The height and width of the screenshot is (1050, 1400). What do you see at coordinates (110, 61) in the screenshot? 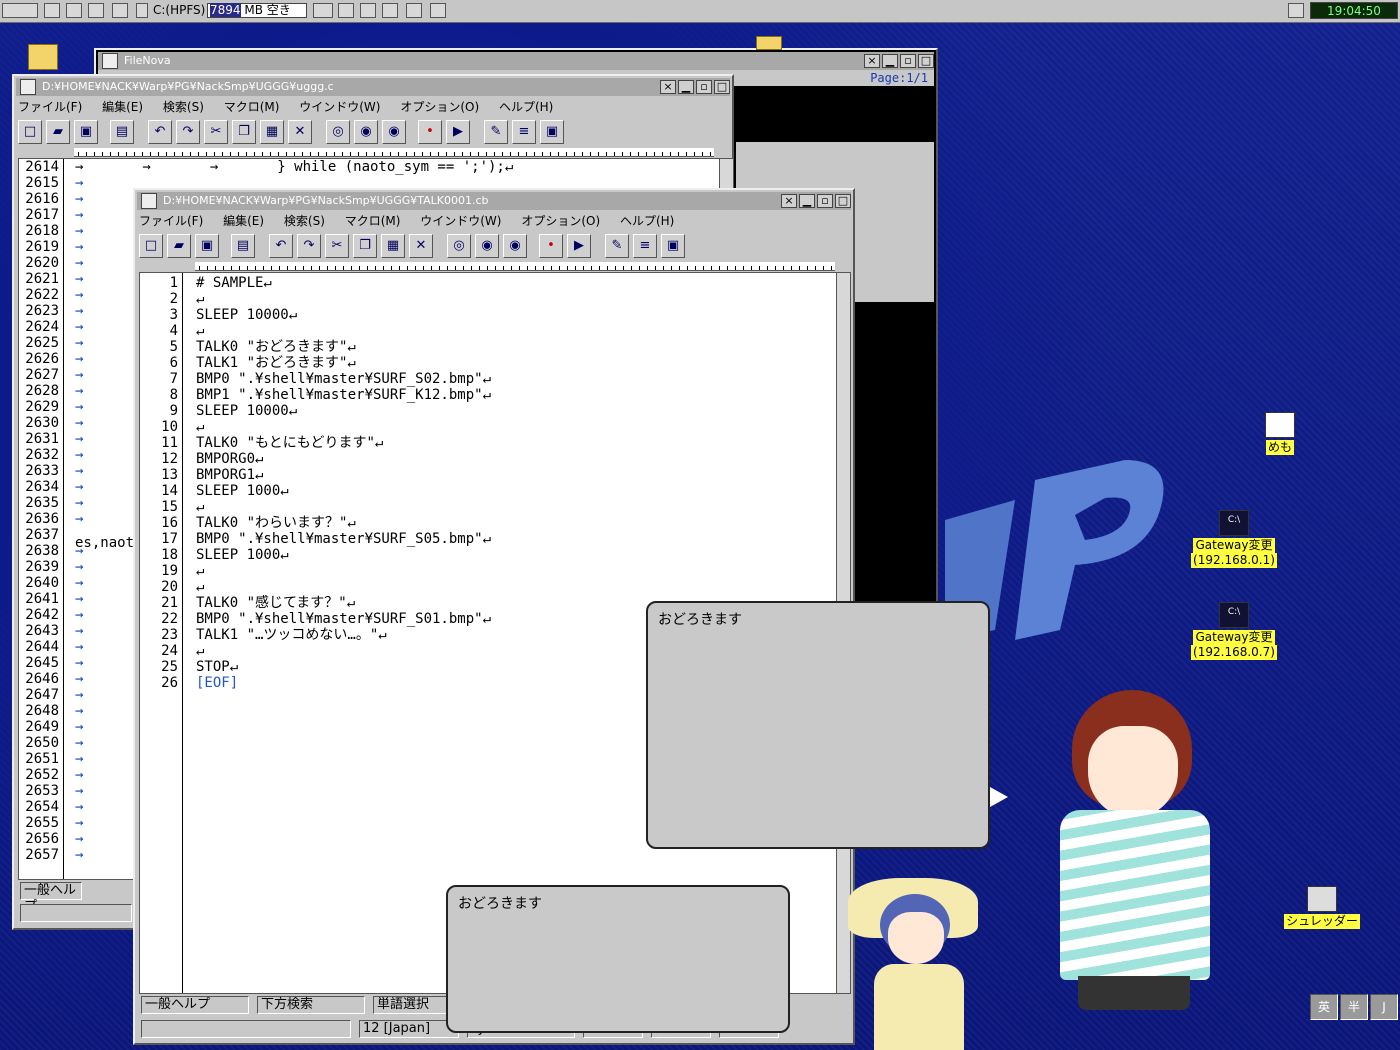
I see `filenova-app-icon` at bounding box center [110, 61].